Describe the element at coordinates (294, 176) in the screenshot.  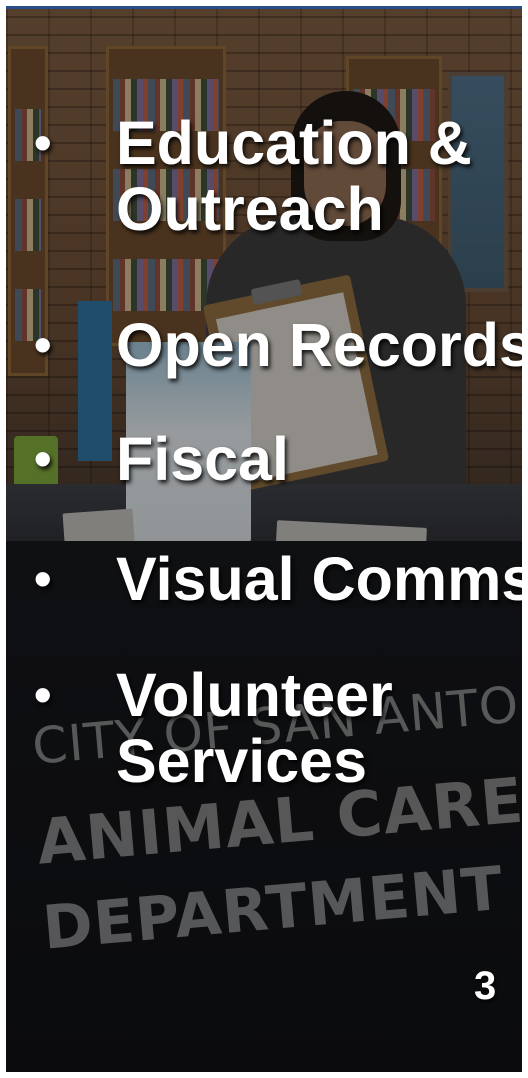
I see `bullet-text: Education & Outreach` at that location.